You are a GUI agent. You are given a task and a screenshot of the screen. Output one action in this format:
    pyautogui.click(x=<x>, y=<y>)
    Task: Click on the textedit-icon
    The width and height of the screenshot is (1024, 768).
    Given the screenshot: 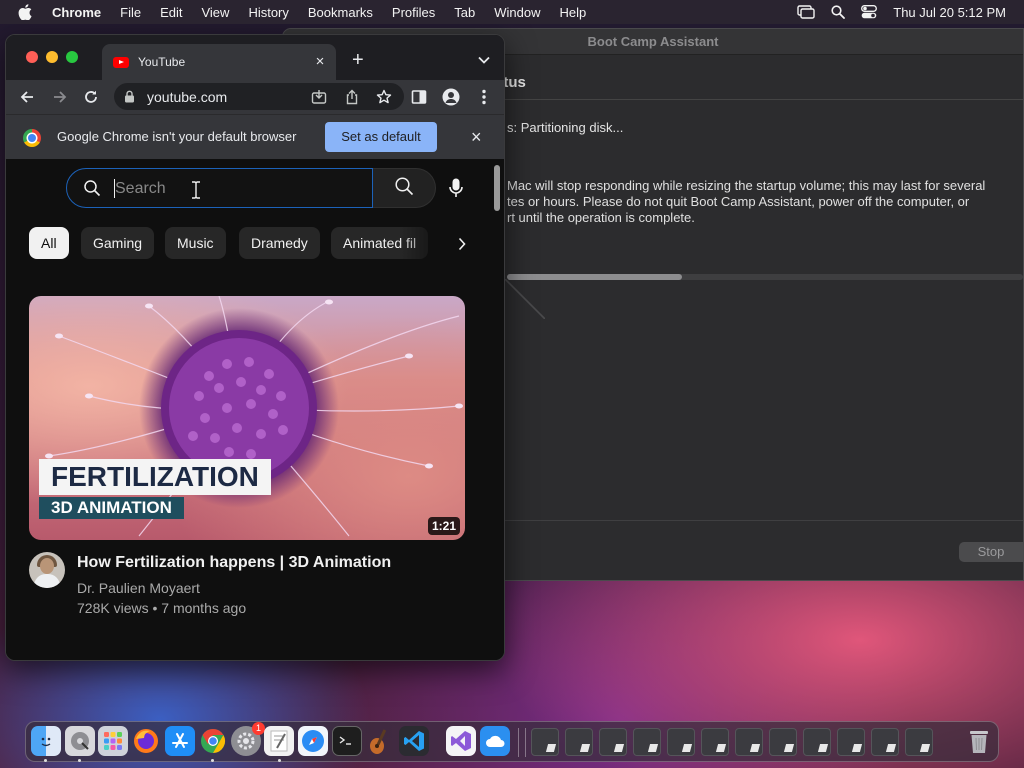 What is the action you would take?
    pyautogui.click(x=279, y=741)
    